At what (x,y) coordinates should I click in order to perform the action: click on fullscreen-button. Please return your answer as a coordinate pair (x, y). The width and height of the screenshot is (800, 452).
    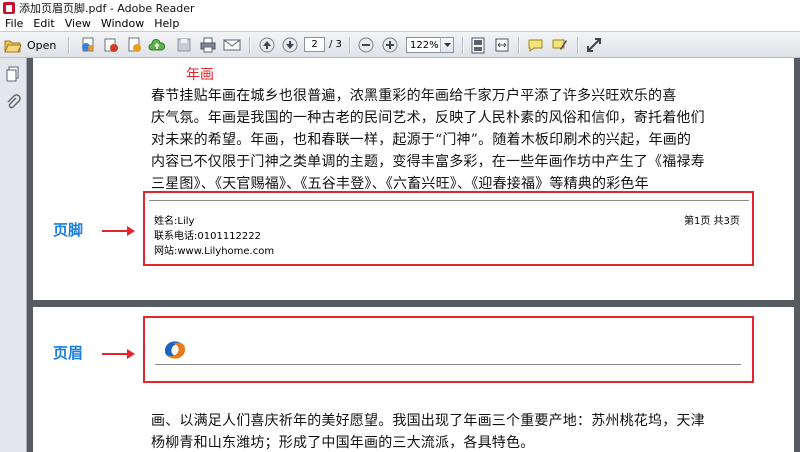
    Looking at the image, I should click on (593, 45).